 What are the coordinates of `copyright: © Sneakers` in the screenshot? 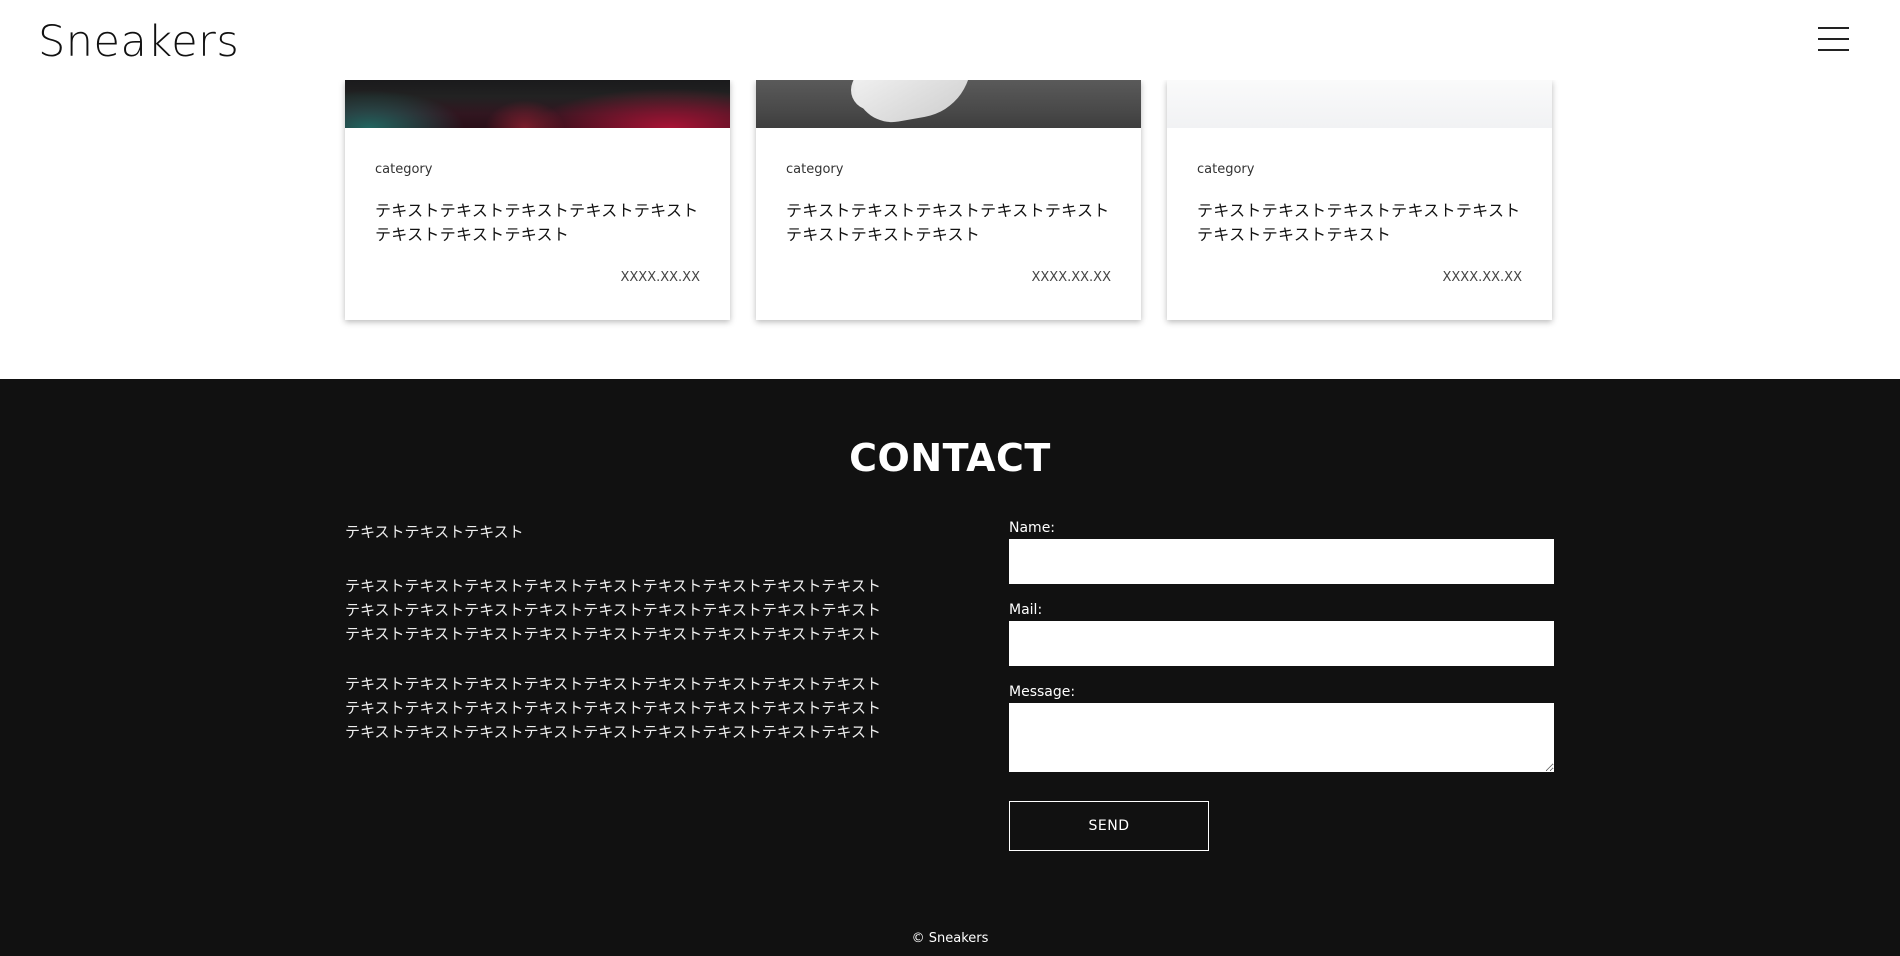 It's located at (950, 938).